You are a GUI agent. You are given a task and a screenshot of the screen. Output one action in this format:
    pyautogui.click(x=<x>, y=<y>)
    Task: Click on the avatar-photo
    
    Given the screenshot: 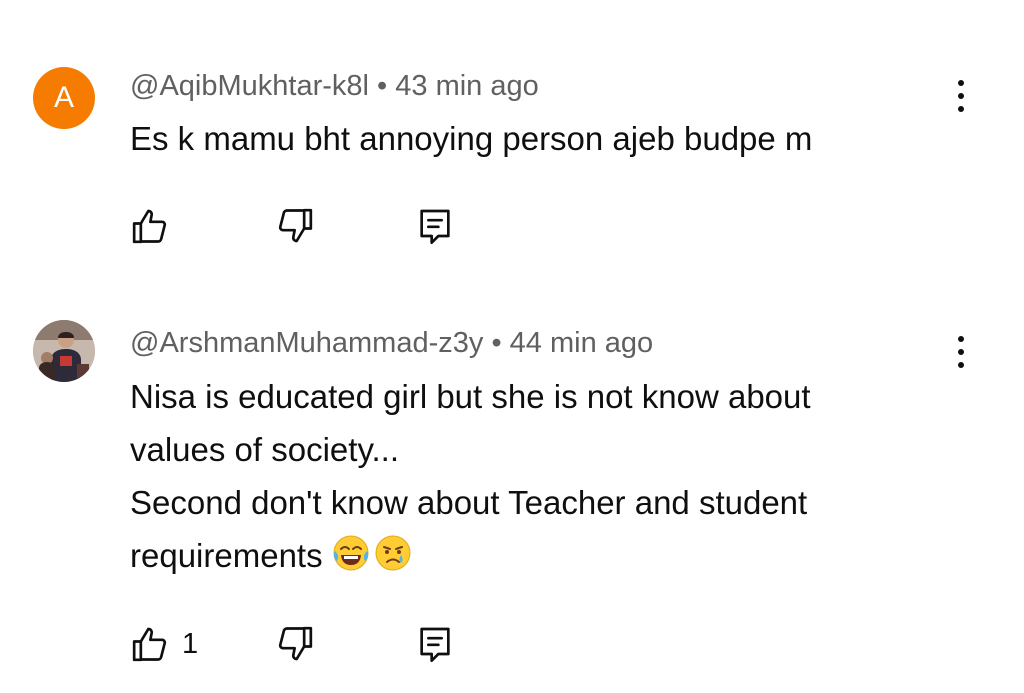 What is the action you would take?
    pyautogui.click(x=64, y=351)
    